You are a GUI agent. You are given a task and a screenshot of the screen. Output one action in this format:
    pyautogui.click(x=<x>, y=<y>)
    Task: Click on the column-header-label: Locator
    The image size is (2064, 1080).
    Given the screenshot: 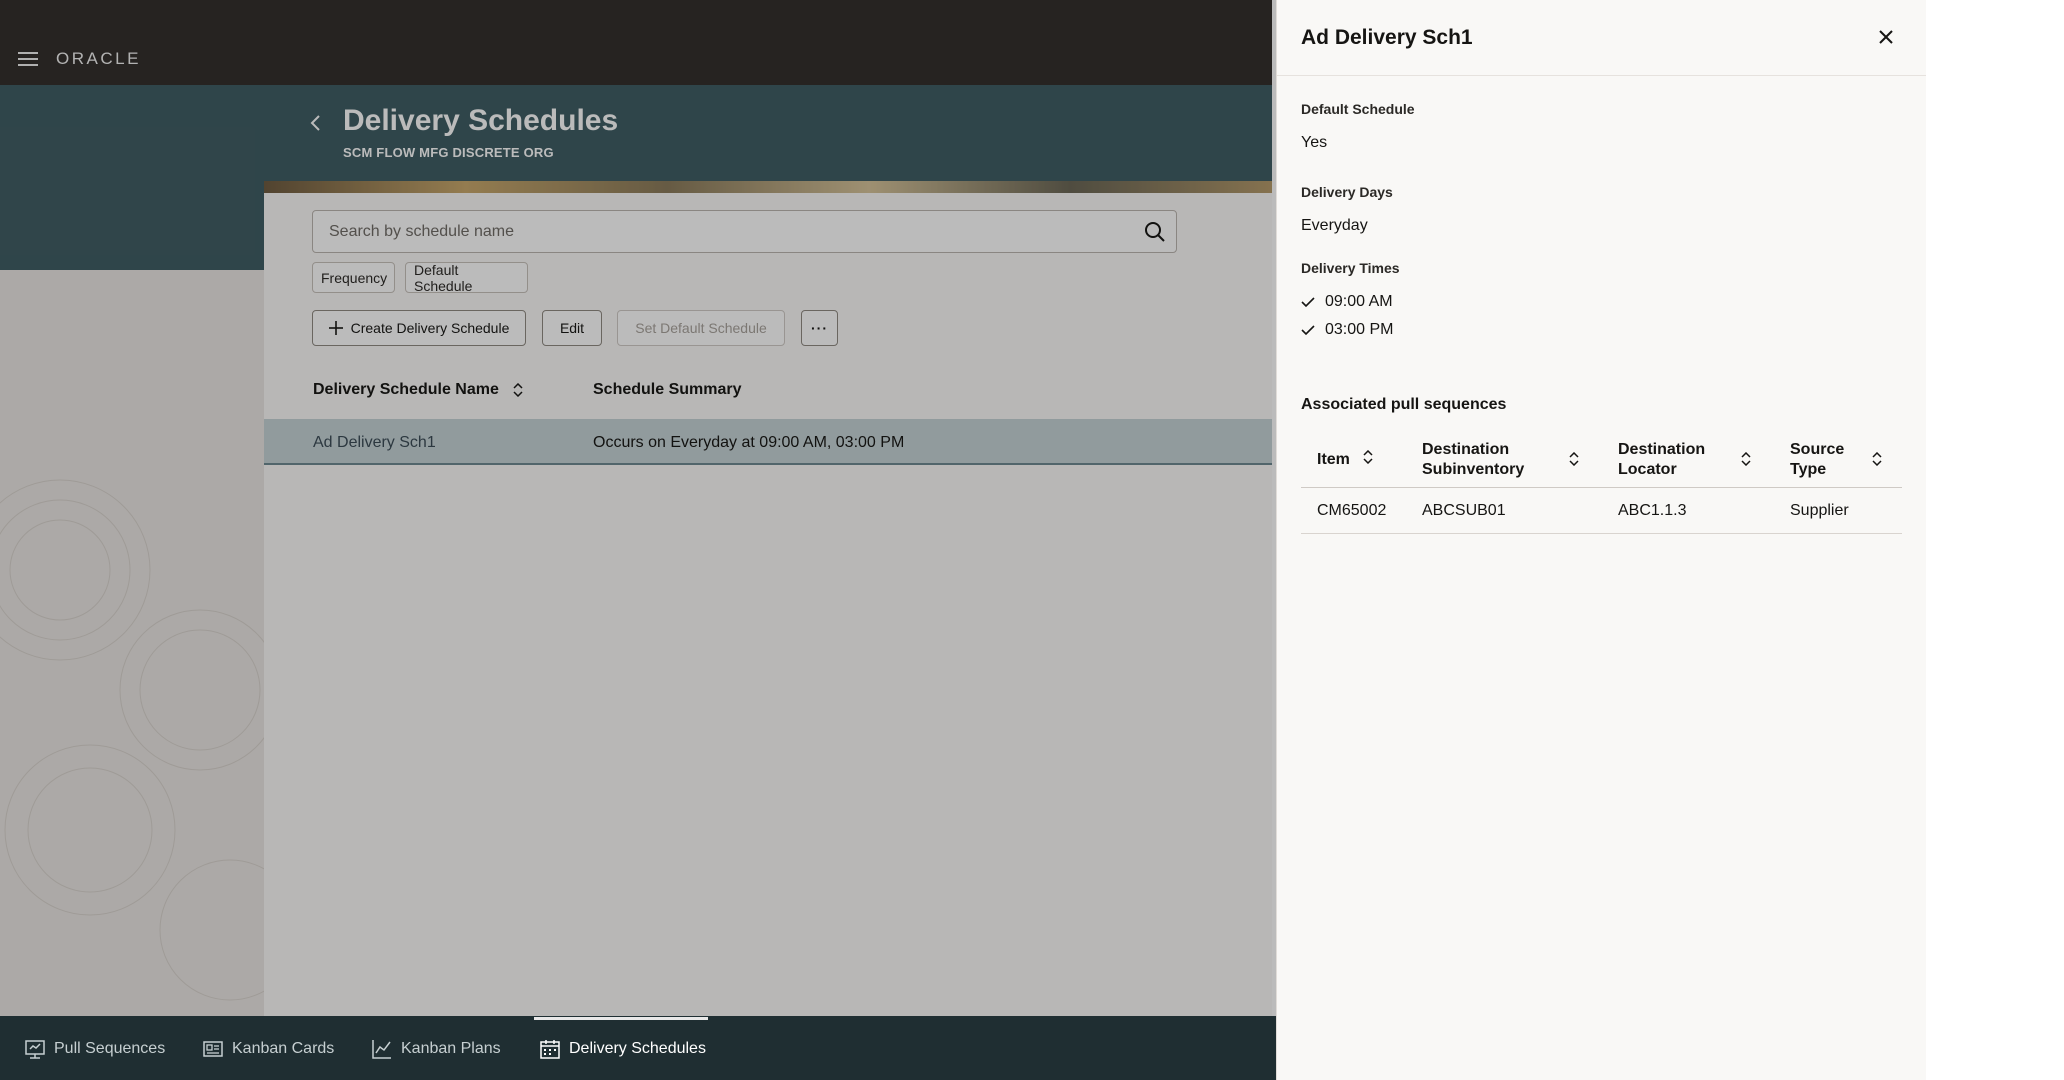 What is the action you would take?
    pyautogui.click(x=1647, y=469)
    